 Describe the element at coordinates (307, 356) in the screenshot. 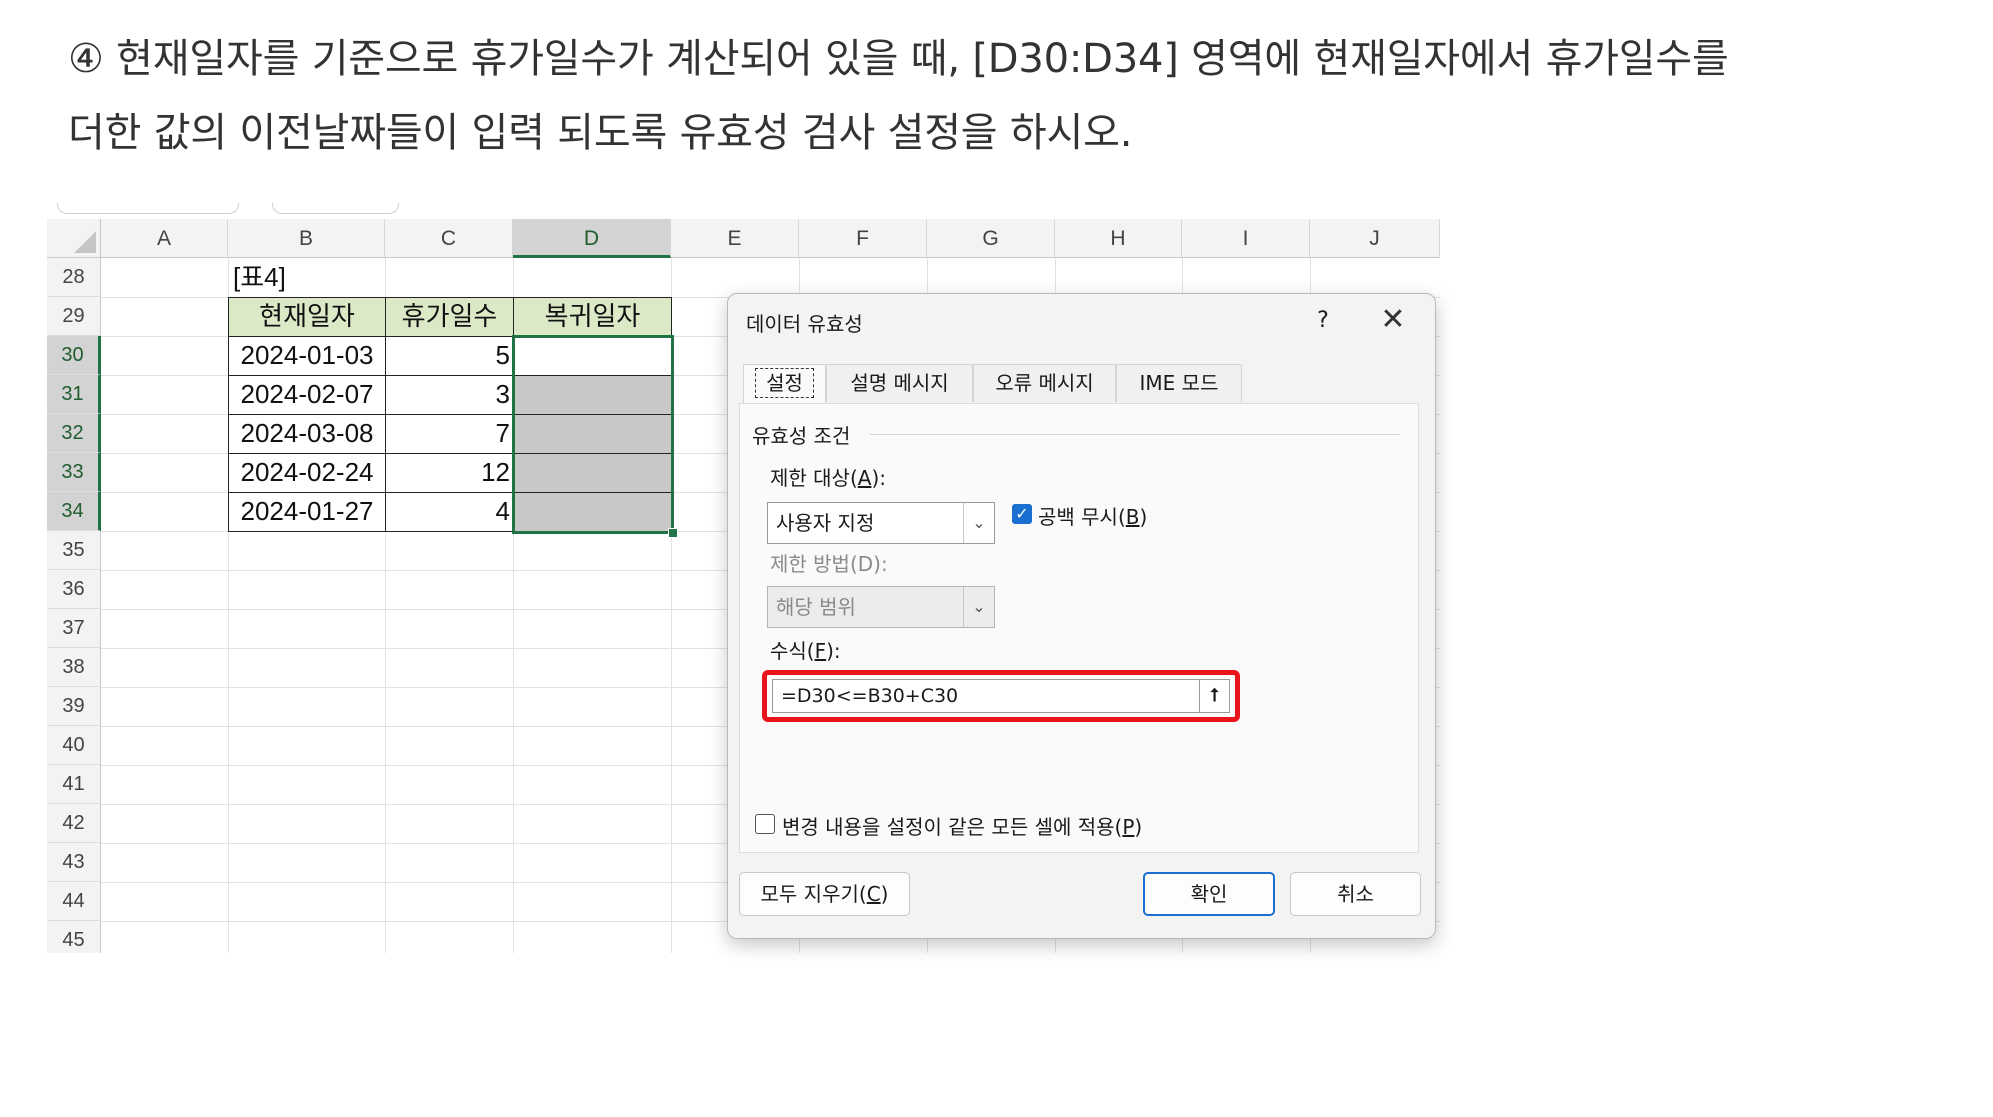

I see `cell-b30: 2024-01-03` at that location.